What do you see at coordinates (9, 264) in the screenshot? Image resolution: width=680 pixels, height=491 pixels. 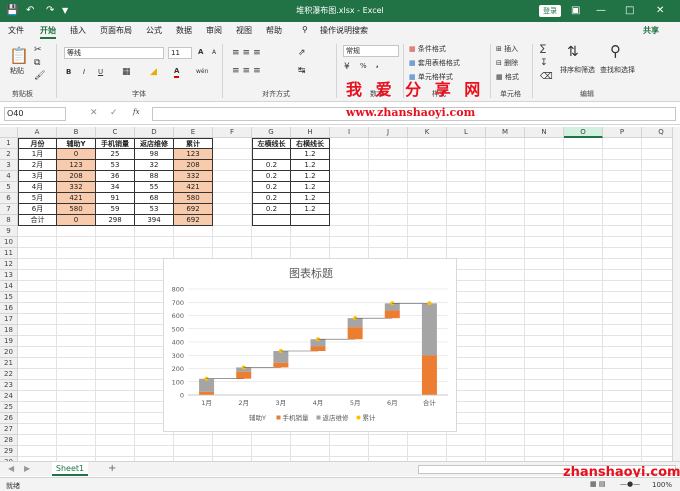 I see `row-header-12: 12` at bounding box center [9, 264].